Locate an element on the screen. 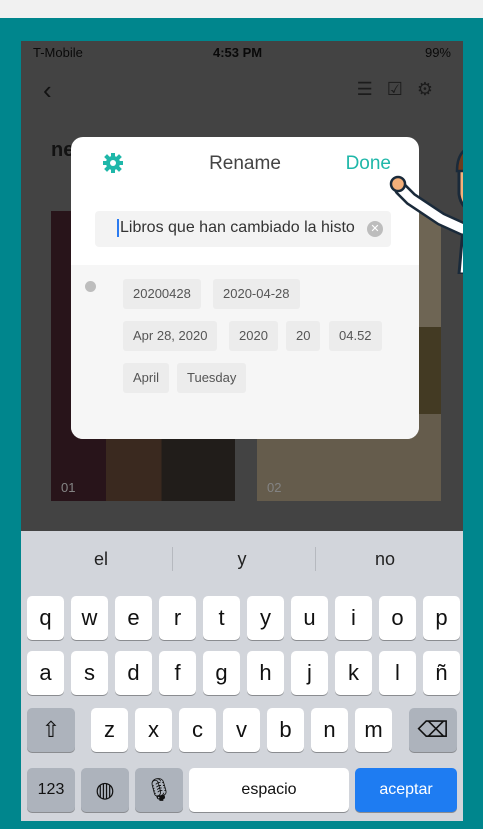 This screenshot has height=829, width=483. key-c: c is located at coordinates (197, 730).